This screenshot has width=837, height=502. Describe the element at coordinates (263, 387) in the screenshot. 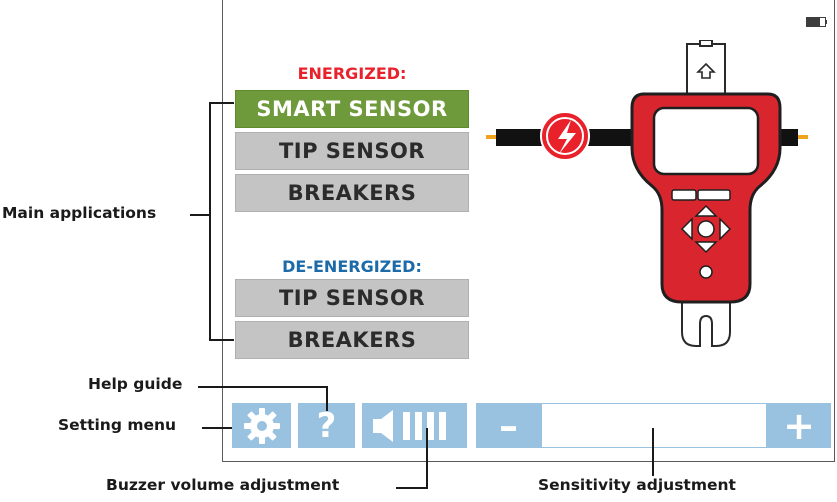

I see `help-guide-leader` at that location.